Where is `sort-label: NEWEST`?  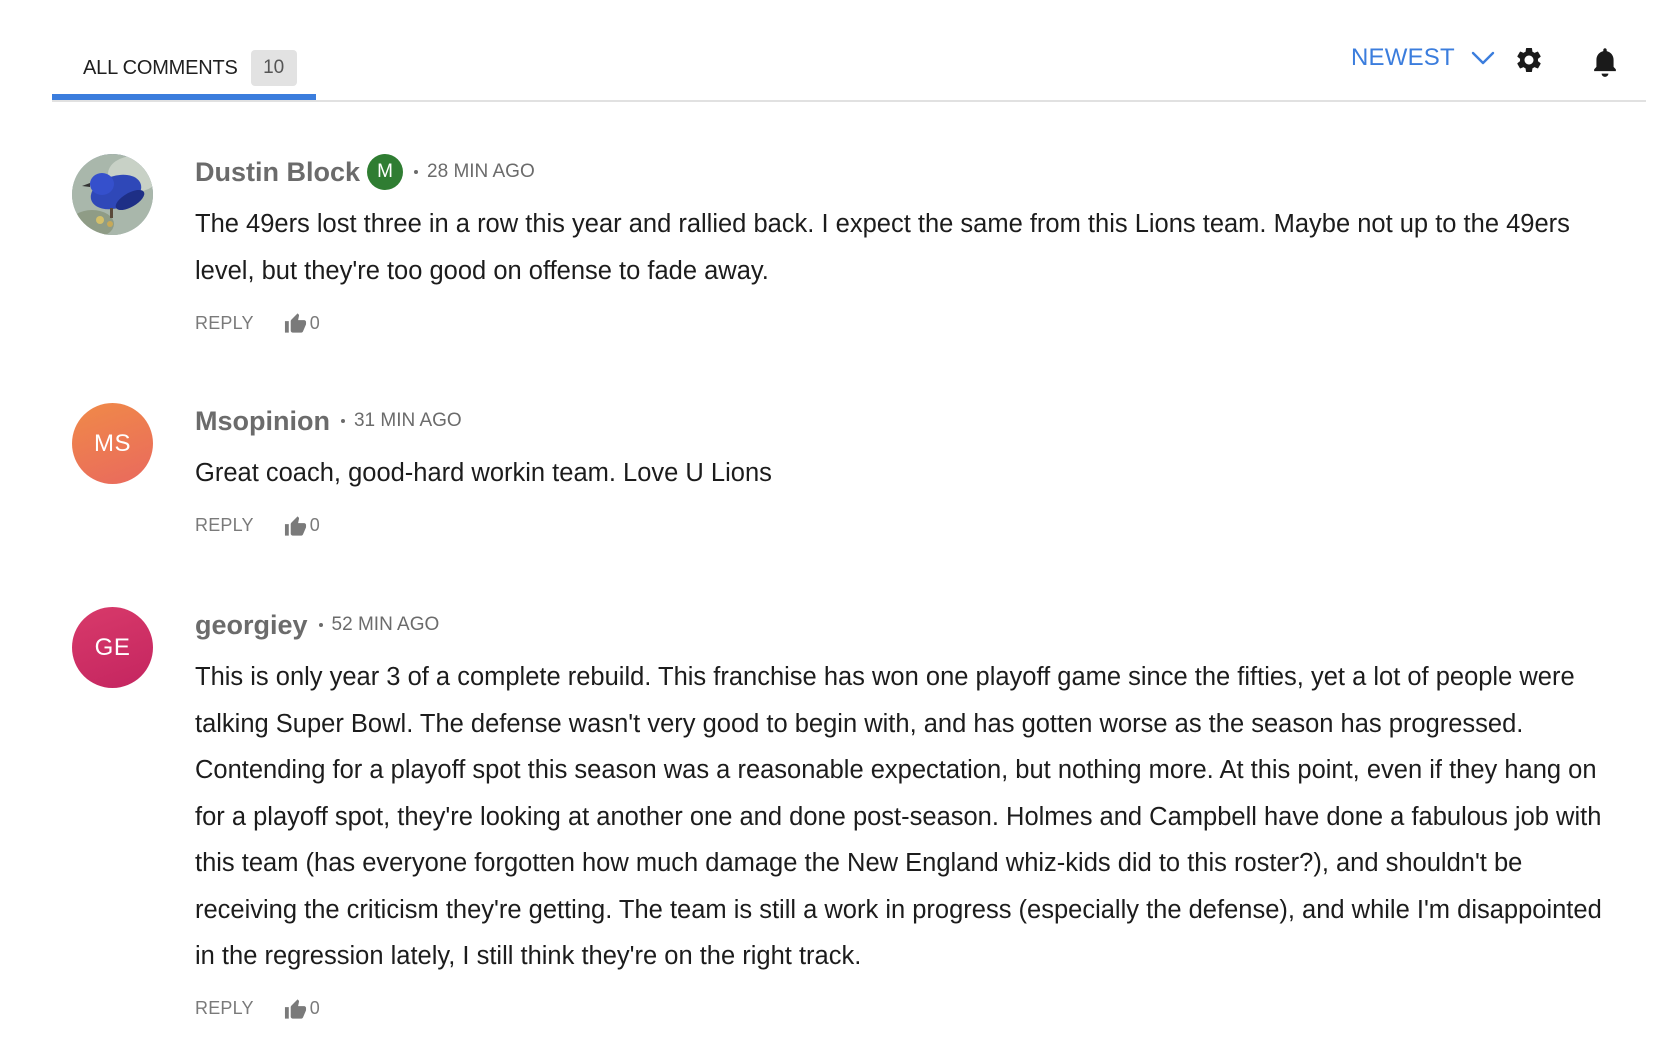 sort-label: NEWEST is located at coordinates (1403, 57).